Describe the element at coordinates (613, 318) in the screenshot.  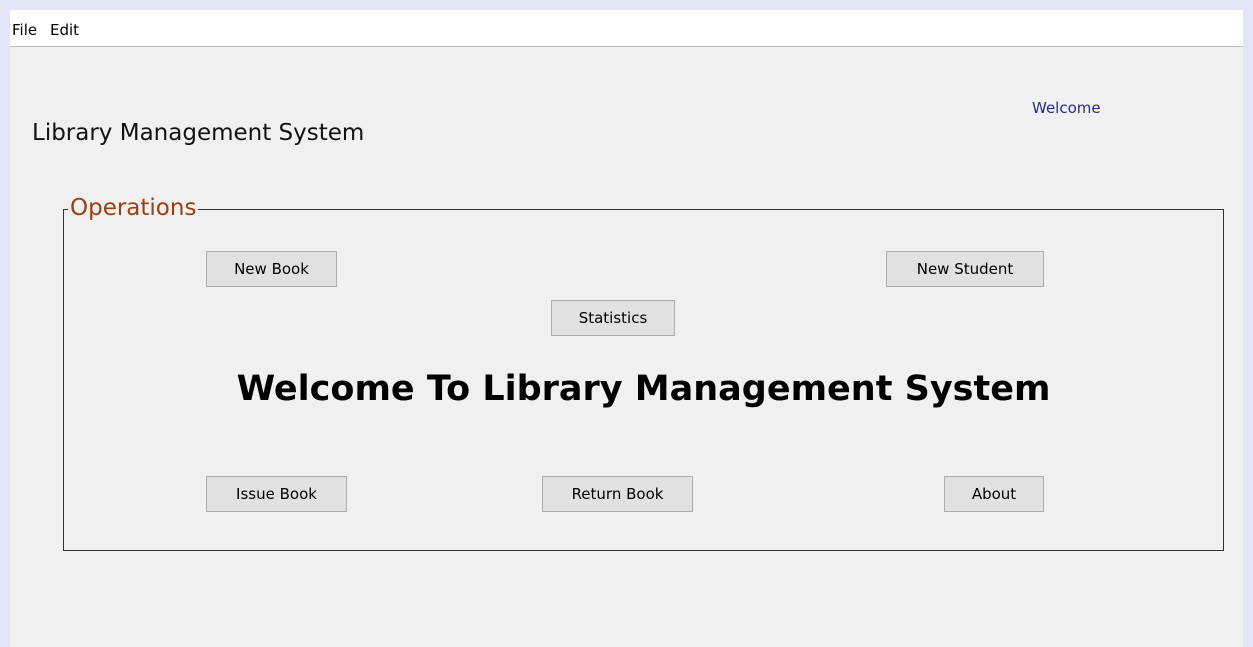
I see `statistics-button: Statistics` at that location.